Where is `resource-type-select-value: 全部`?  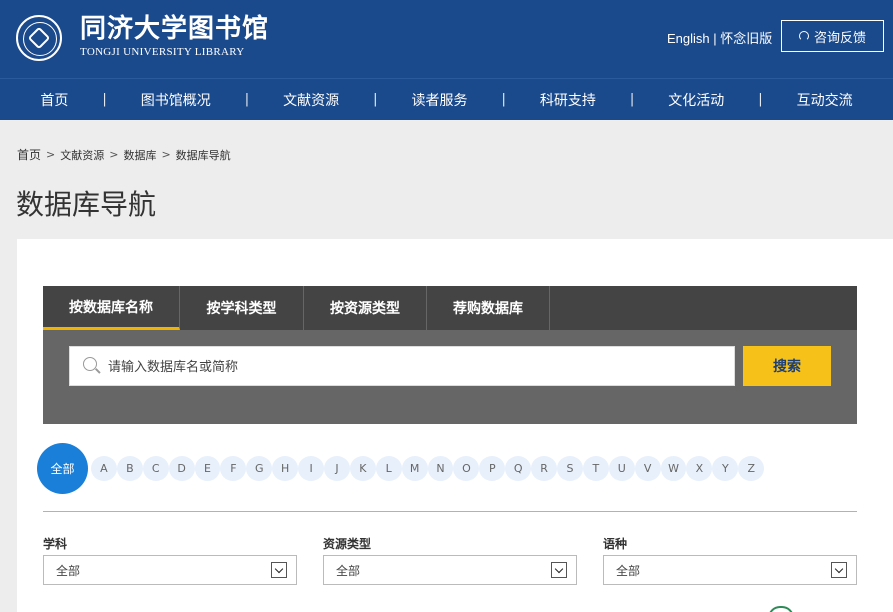
resource-type-select-value: 全部 is located at coordinates (348, 570).